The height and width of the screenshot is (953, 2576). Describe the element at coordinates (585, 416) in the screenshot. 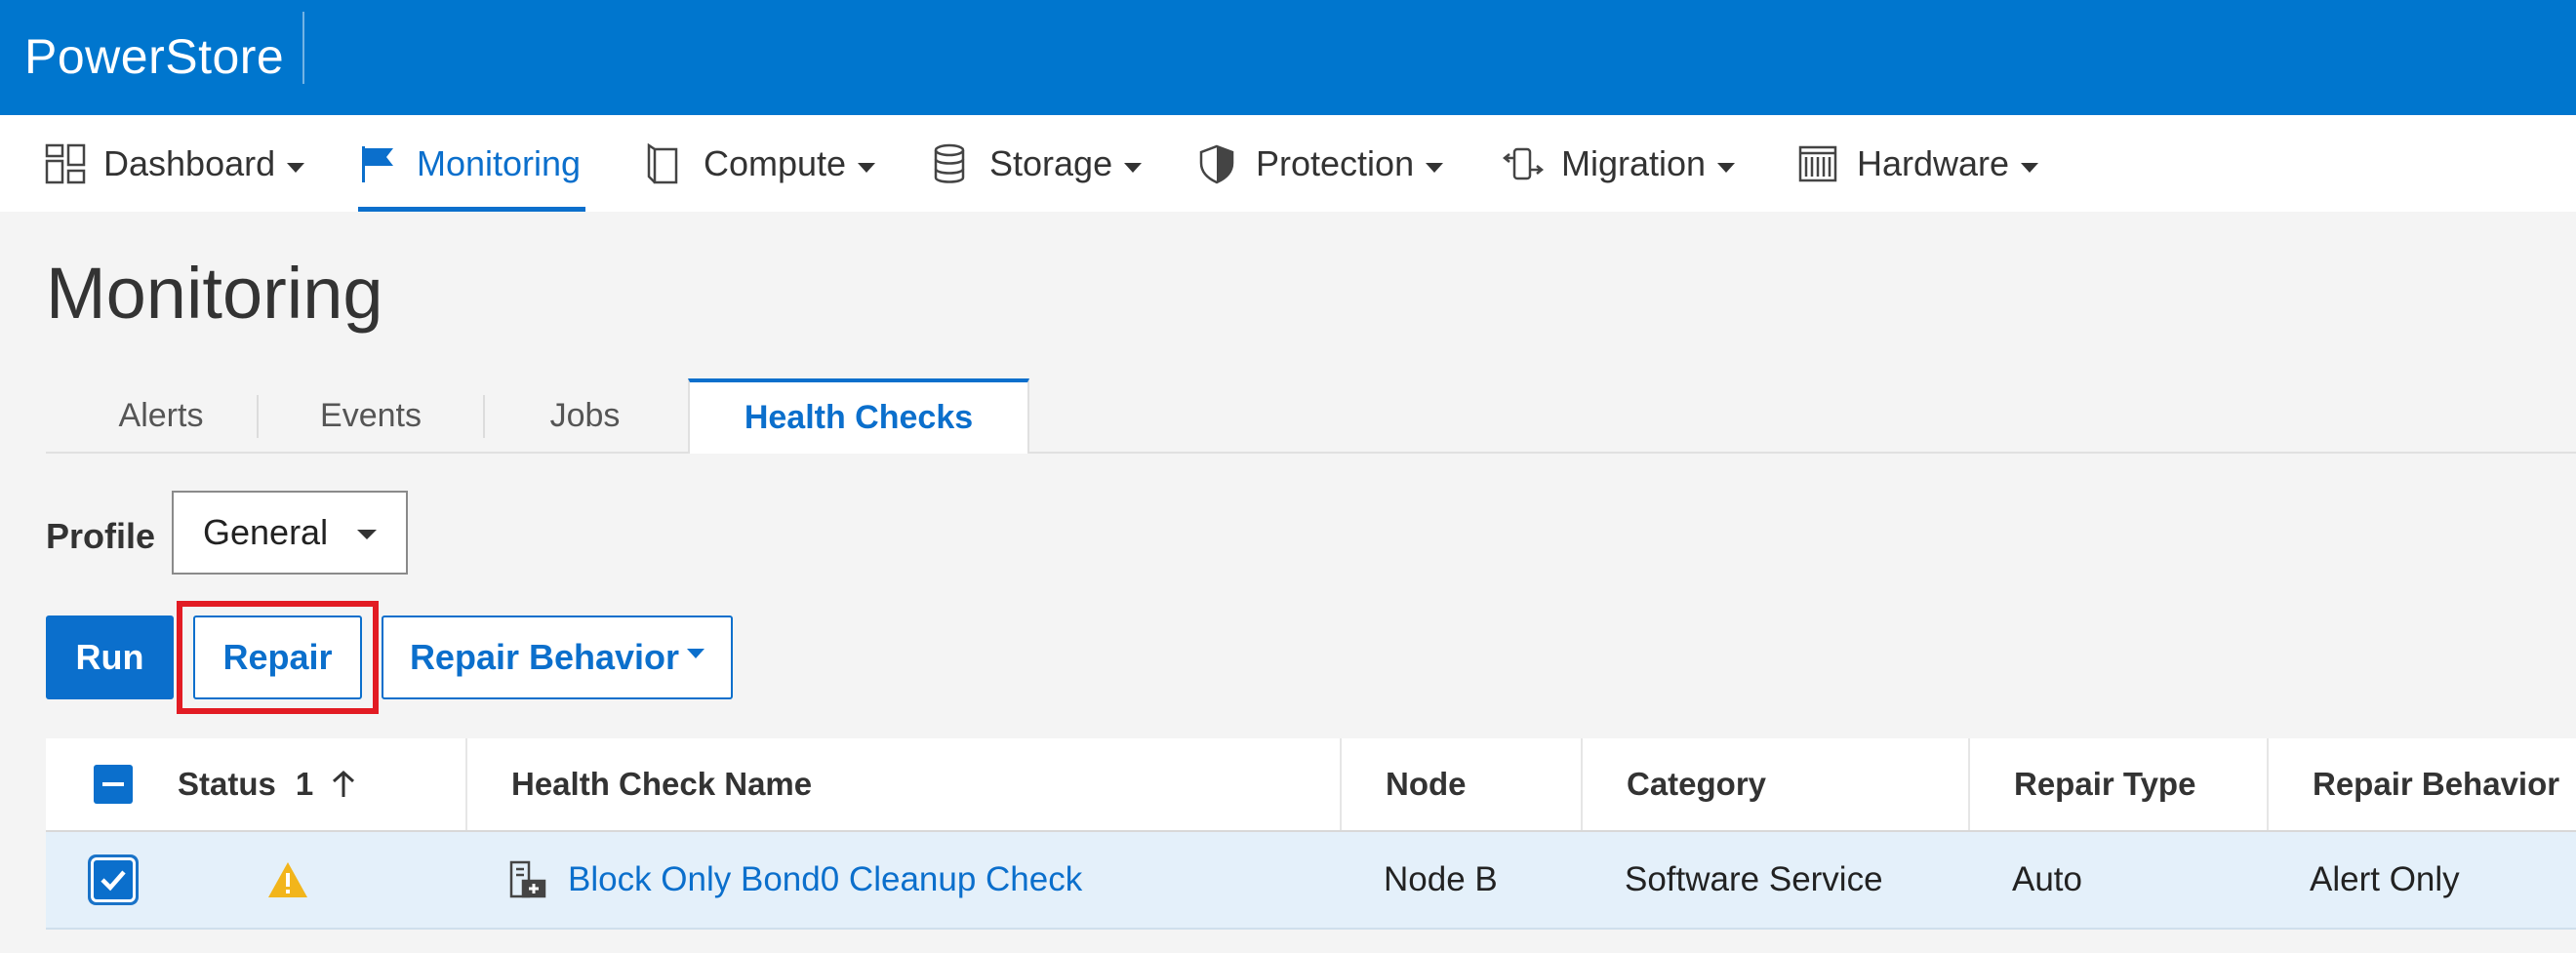

I see `tab-jobs: Jobs` at that location.